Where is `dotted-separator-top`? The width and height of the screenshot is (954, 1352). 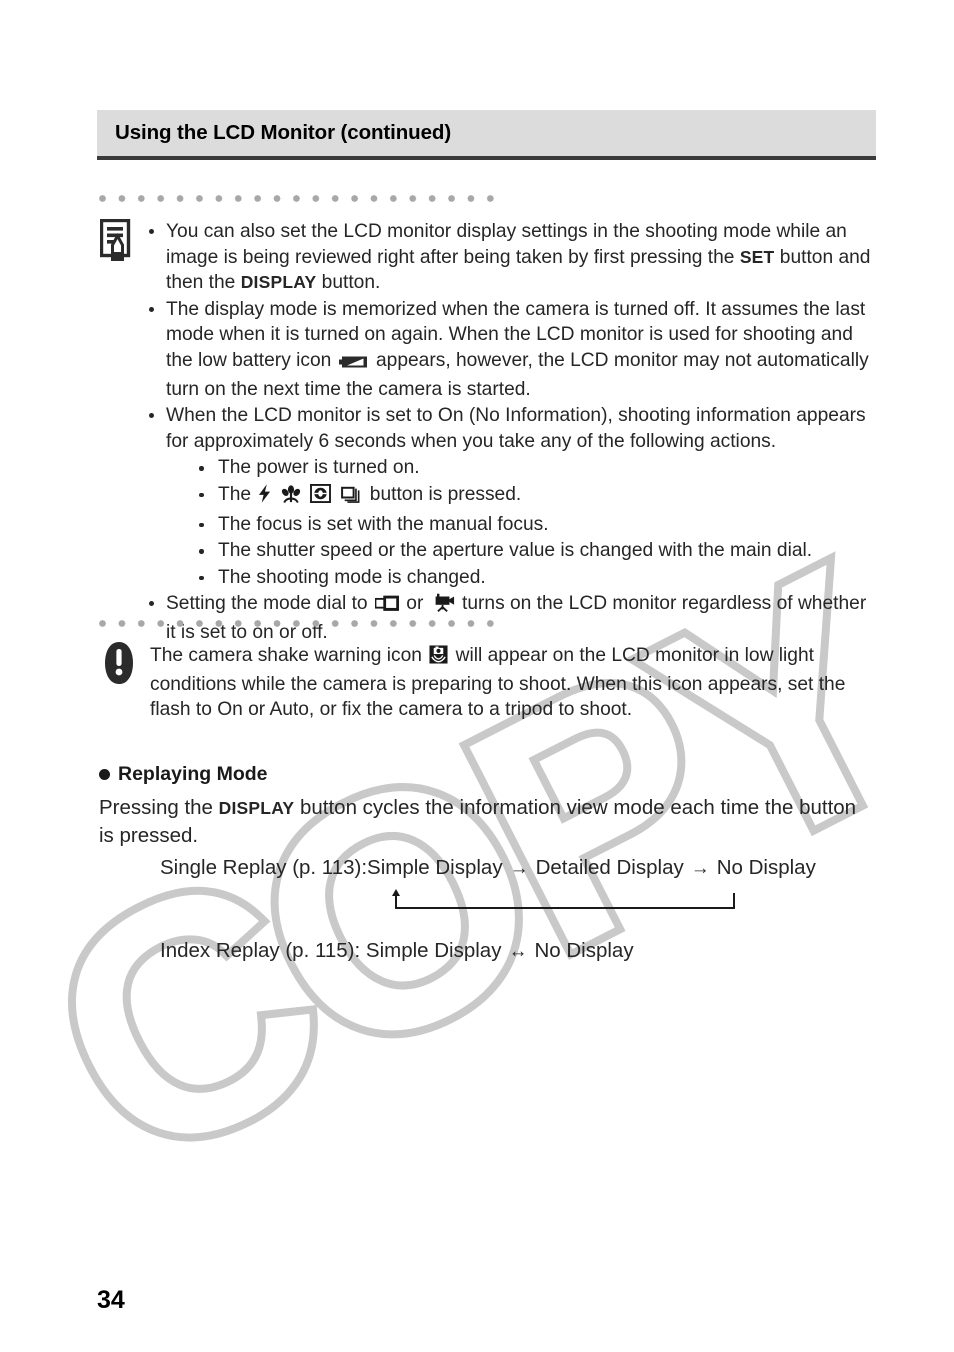
dotted-separator-top is located at coordinates (297, 198).